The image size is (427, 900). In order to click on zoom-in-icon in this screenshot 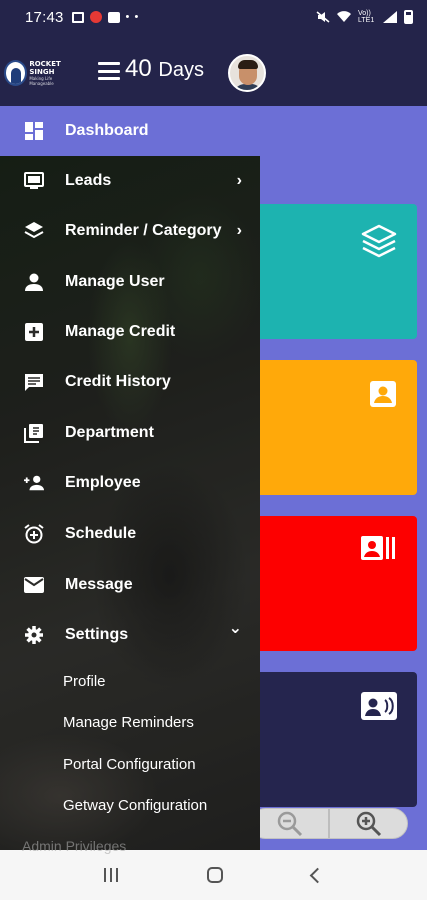, I will do `click(368, 823)`.